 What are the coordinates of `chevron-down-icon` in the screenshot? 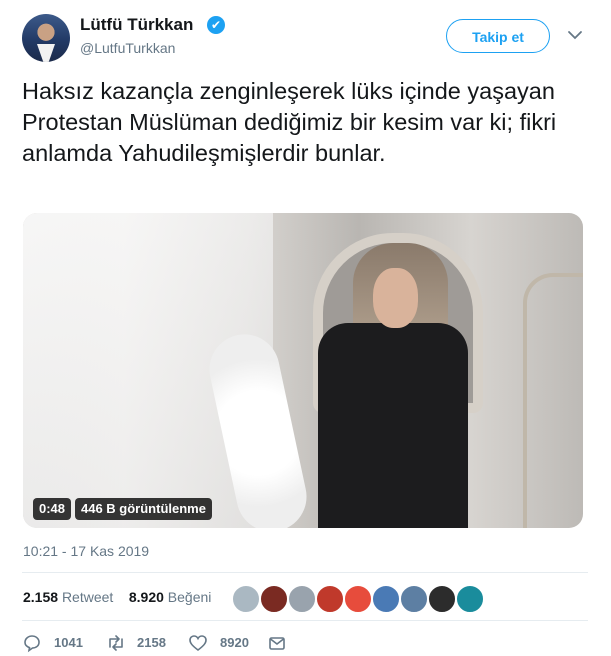 It's located at (575, 35).